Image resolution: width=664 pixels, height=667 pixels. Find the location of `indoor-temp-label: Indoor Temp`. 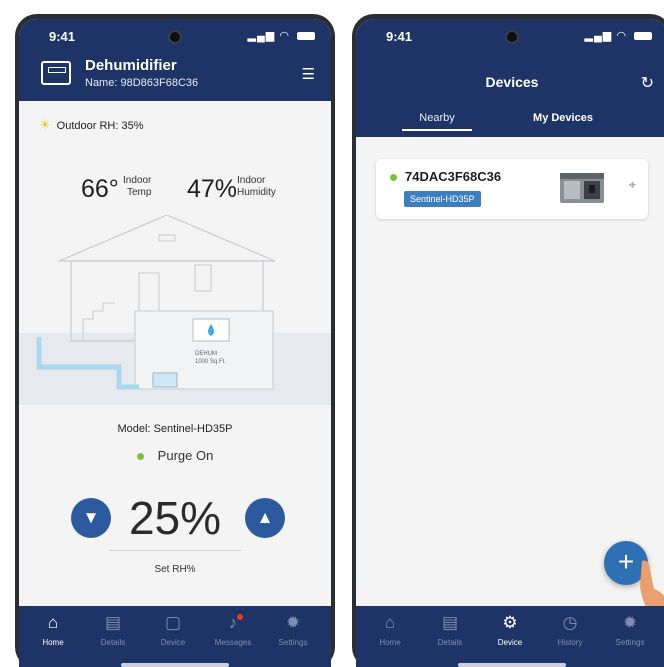

indoor-temp-label: Indoor Temp is located at coordinates (137, 187).